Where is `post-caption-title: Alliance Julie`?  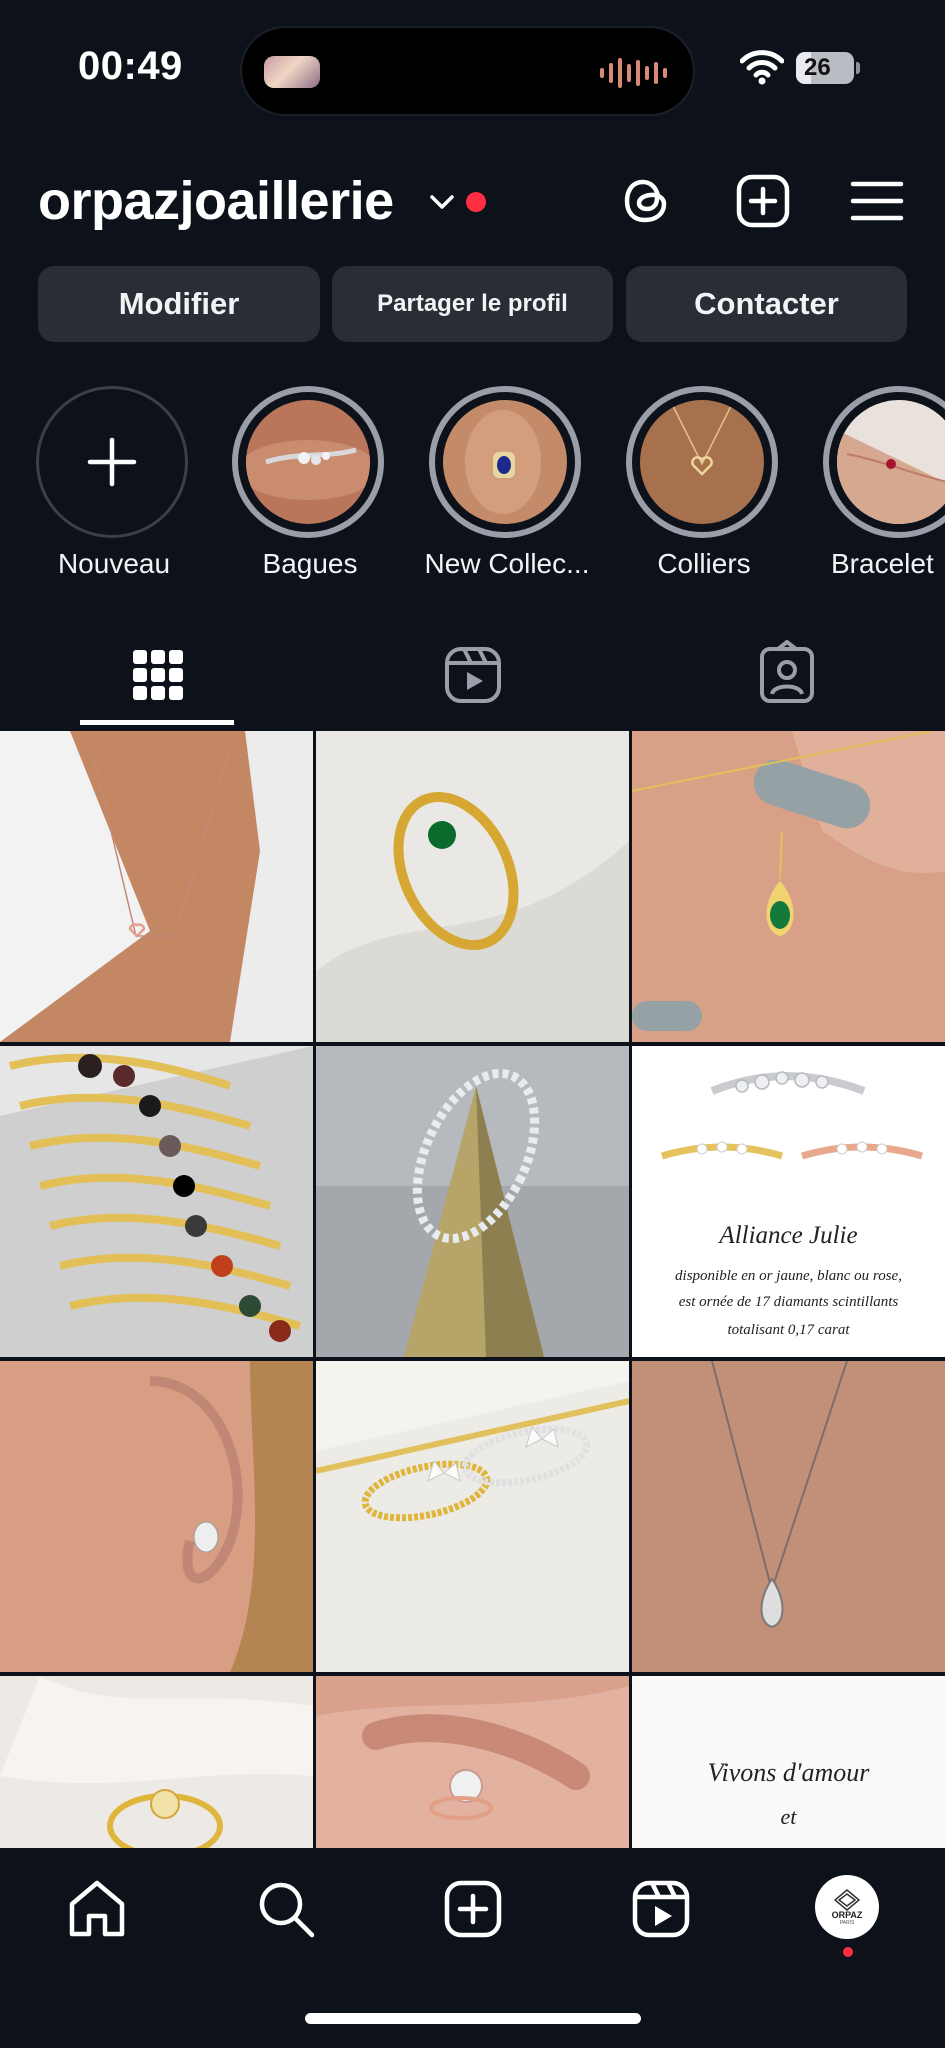
post-caption-title: Alliance Julie is located at coordinates (788, 1235).